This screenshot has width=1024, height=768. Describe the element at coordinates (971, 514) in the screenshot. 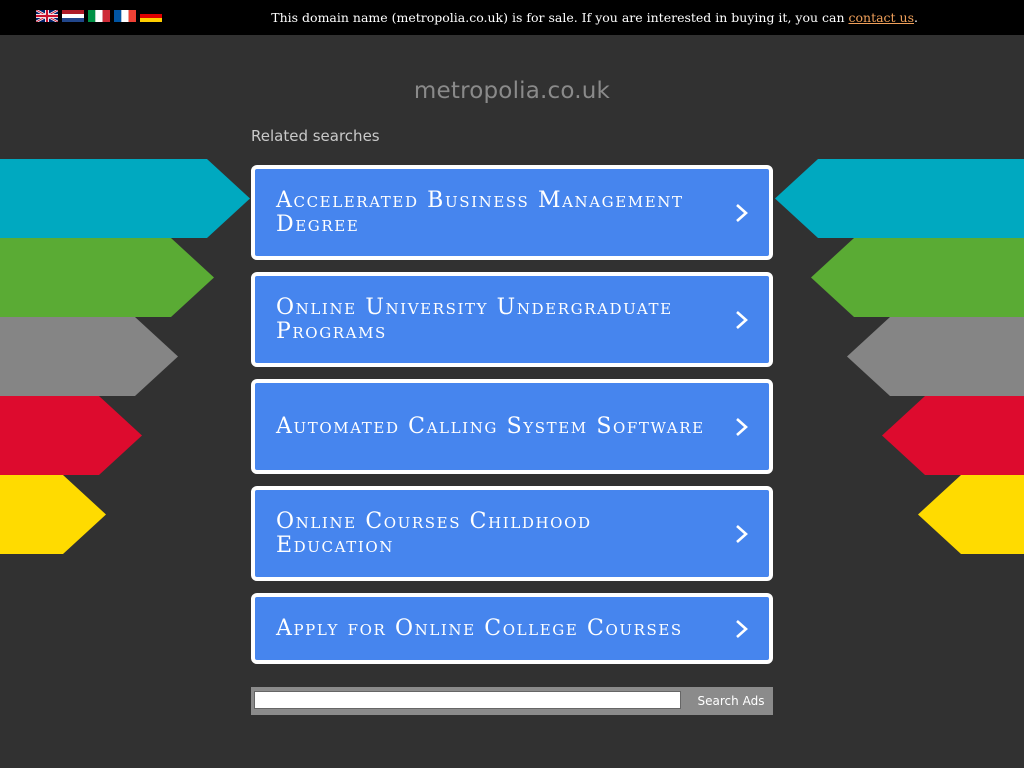

I see `right-arrow-yellow` at that location.